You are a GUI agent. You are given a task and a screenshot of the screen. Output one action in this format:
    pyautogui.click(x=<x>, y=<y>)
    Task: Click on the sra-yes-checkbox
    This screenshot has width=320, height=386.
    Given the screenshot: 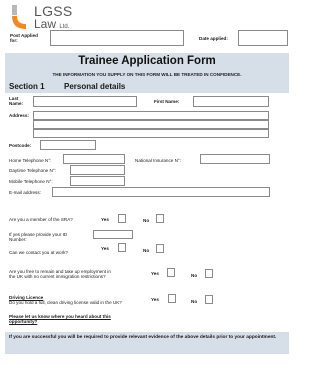 What is the action you would take?
    pyautogui.click(x=122, y=218)
    